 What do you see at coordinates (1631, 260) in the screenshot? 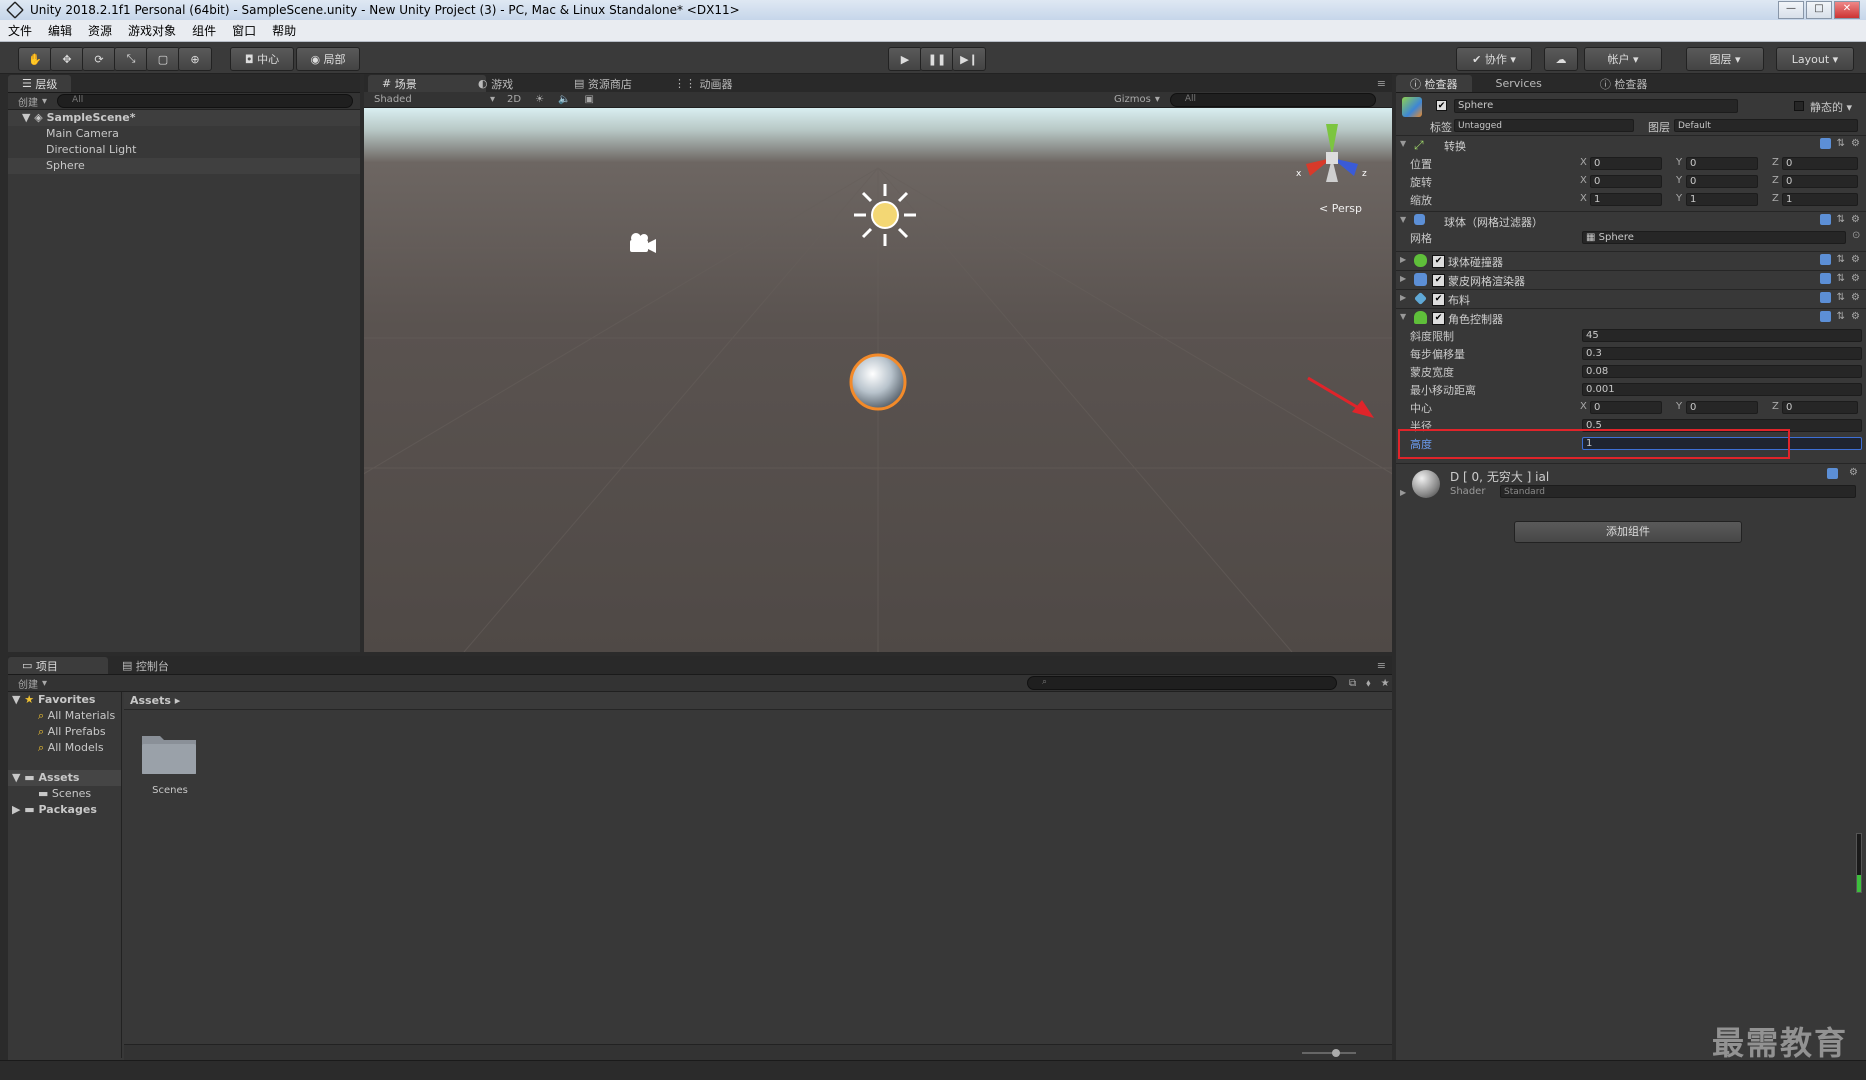
I see `sphere-collider-header: ▶ ✔ 球体碰撞器 ⇅ ⚙` at bounding box center [1631, 260].